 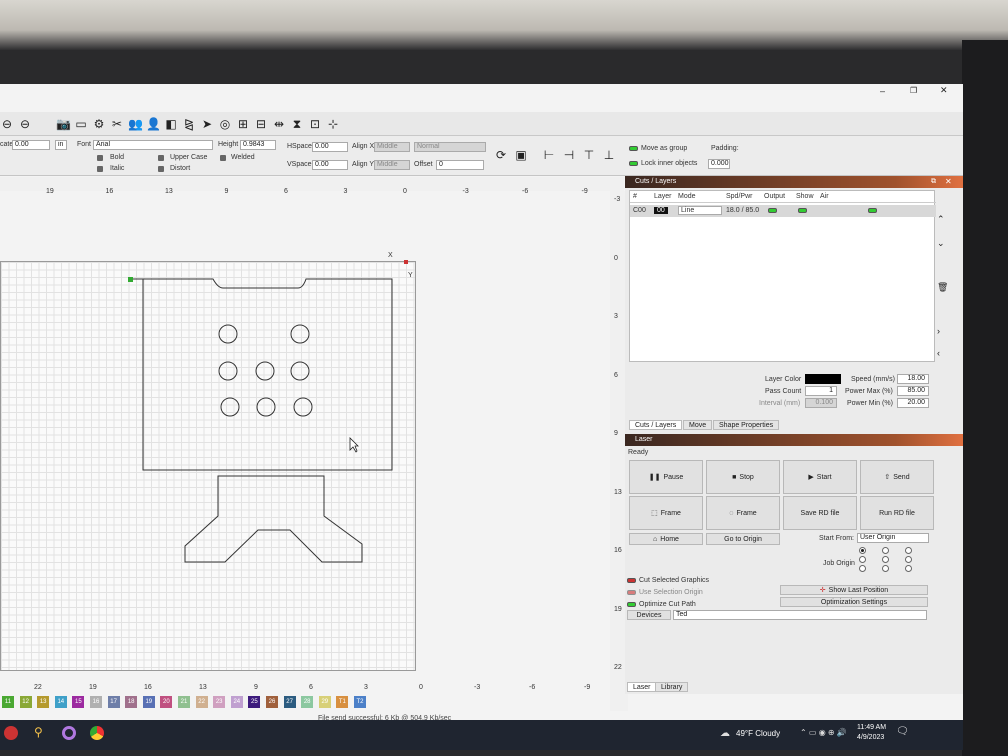 I want to click on tab-library: Library, so click(x=672, y=687).